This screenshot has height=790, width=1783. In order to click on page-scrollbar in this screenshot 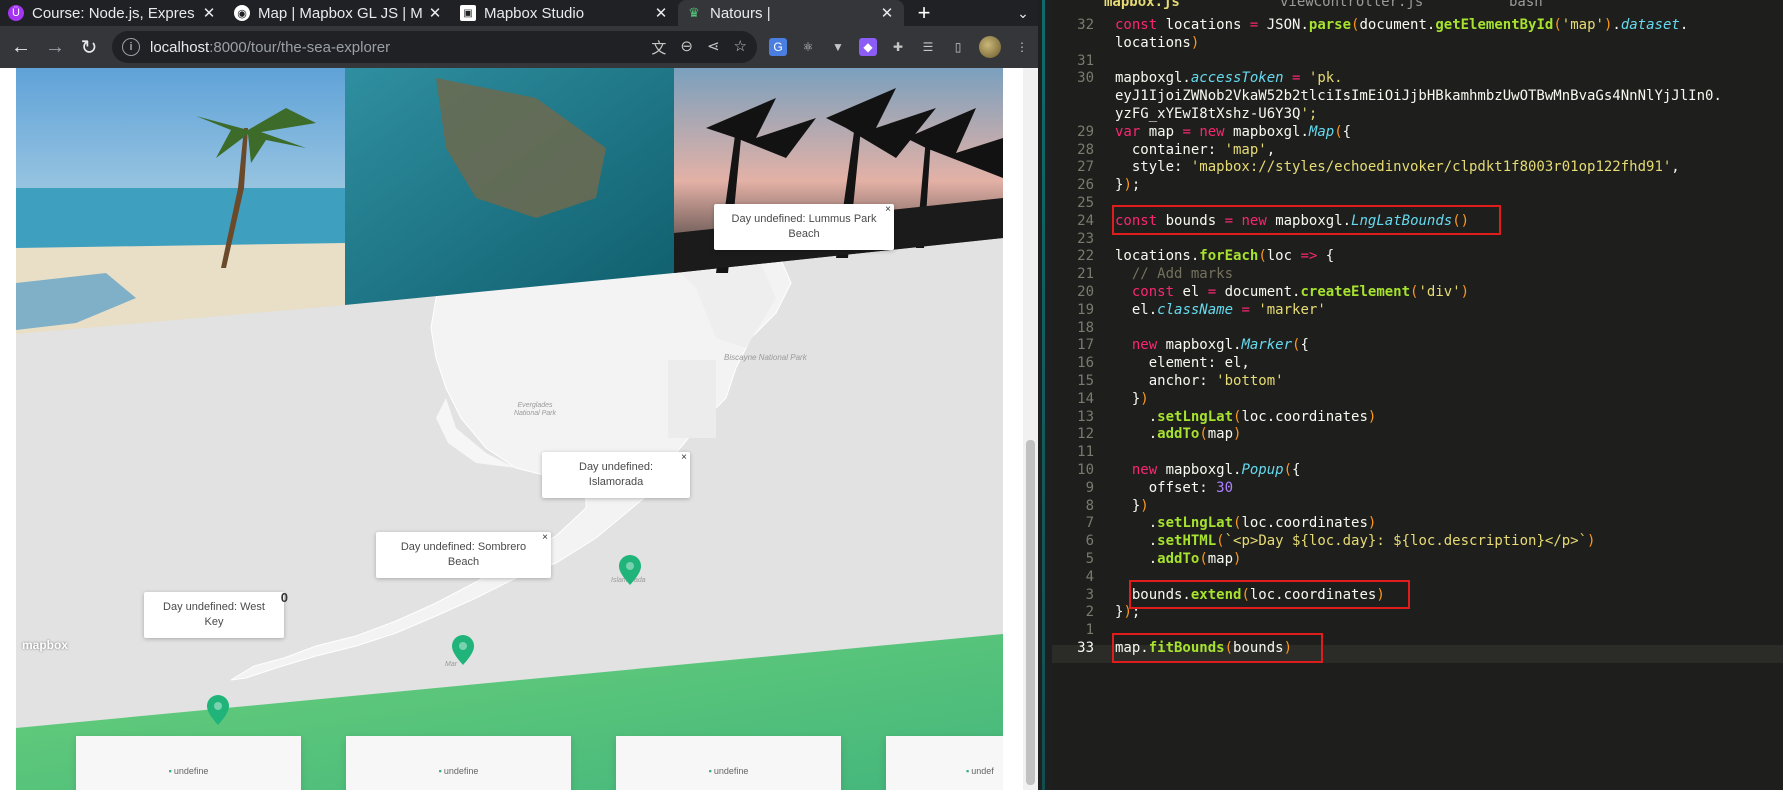, I will do `click(1030, 429)`.